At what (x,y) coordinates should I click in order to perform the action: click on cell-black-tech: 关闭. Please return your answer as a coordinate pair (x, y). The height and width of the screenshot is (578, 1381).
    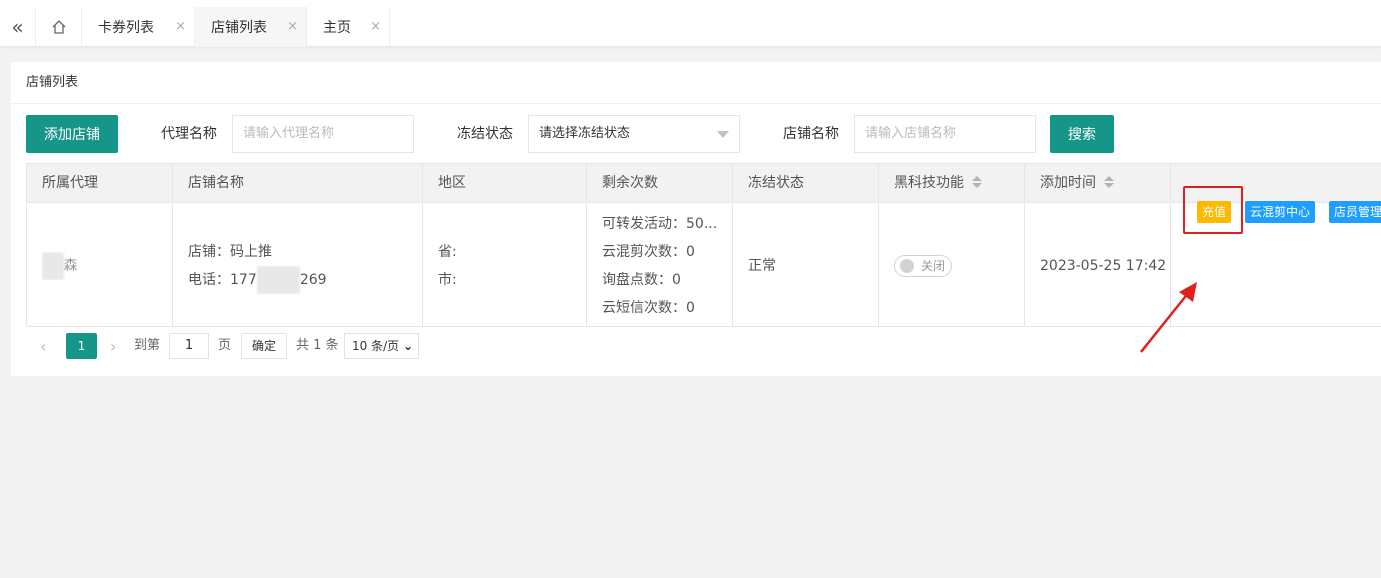
    Looking at the image, I should click on (952, 265).